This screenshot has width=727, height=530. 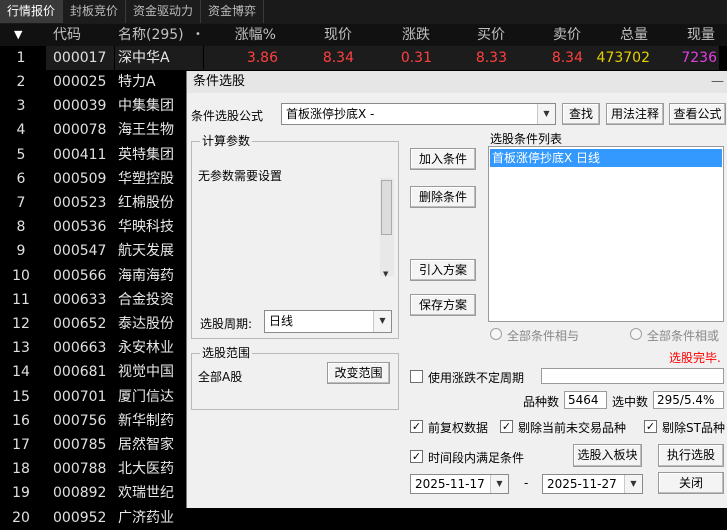 I want to click on stock-name: 特力A, so click(x=137, y=82).